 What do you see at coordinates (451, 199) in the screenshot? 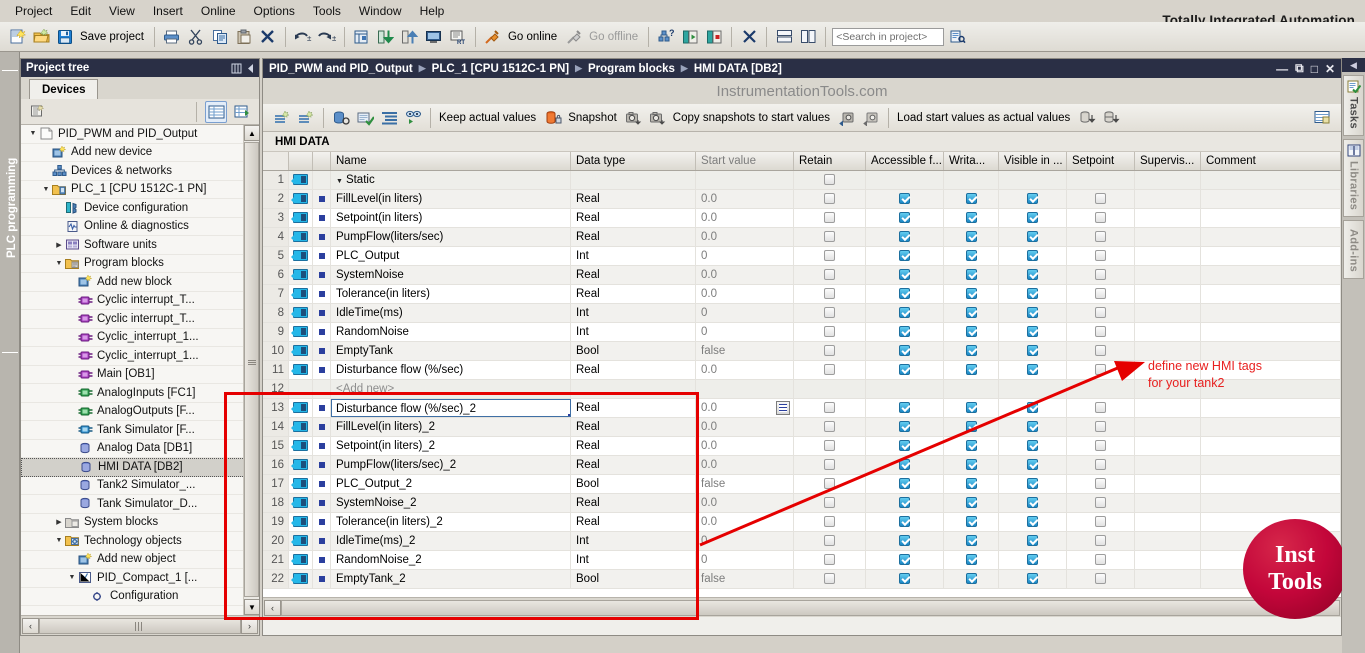
I see `cell-name: FillLevel(in liters)` at bounding box center [451, 199].